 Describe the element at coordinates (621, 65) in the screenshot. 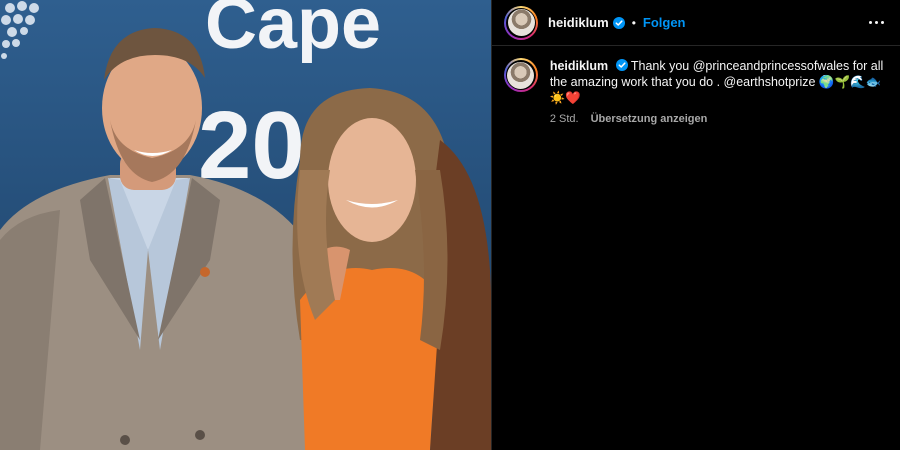

I see `caption-verified-badge-icon` at that location.